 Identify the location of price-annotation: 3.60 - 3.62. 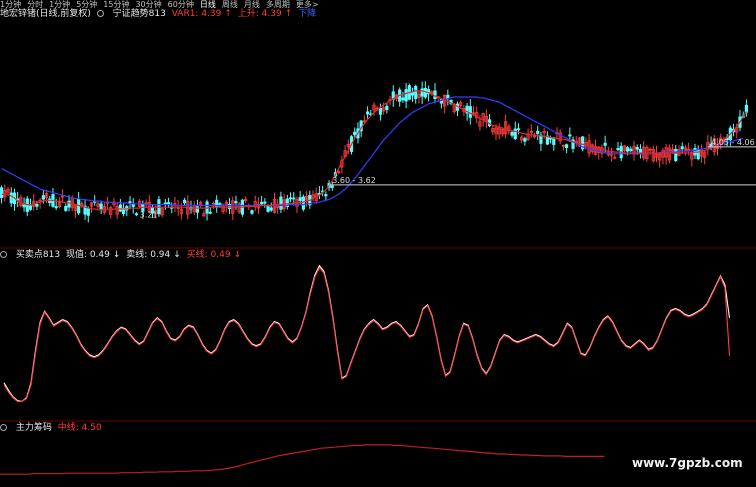
(354, 180).